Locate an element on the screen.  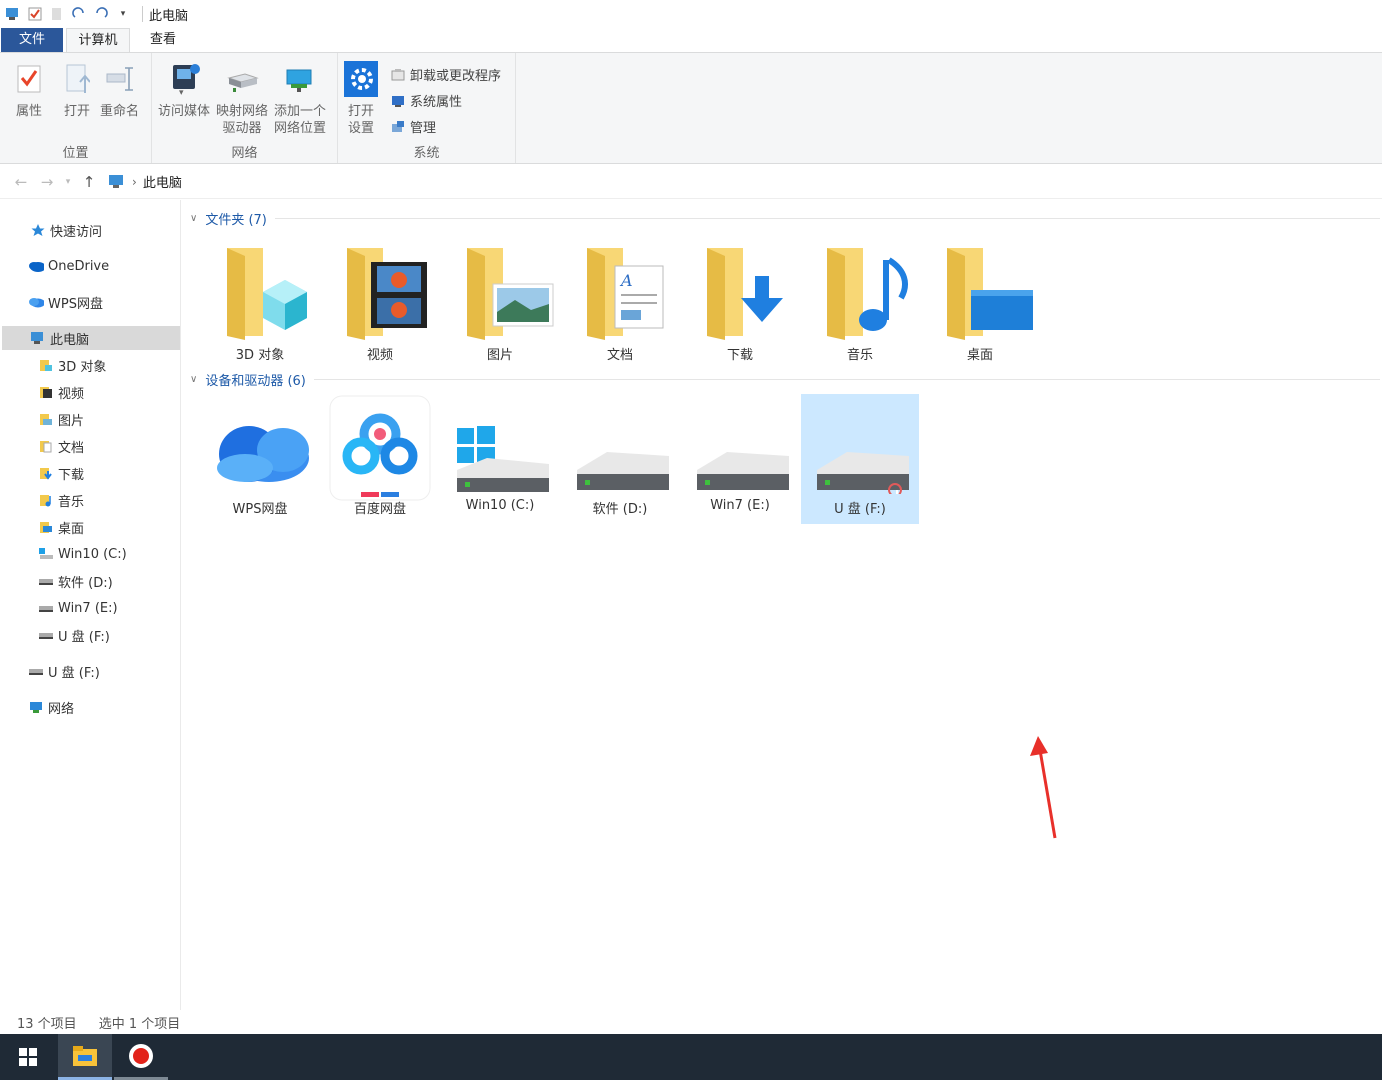
access-media-button: ▾ 访问媒体 is located at coordinates (184, 89).